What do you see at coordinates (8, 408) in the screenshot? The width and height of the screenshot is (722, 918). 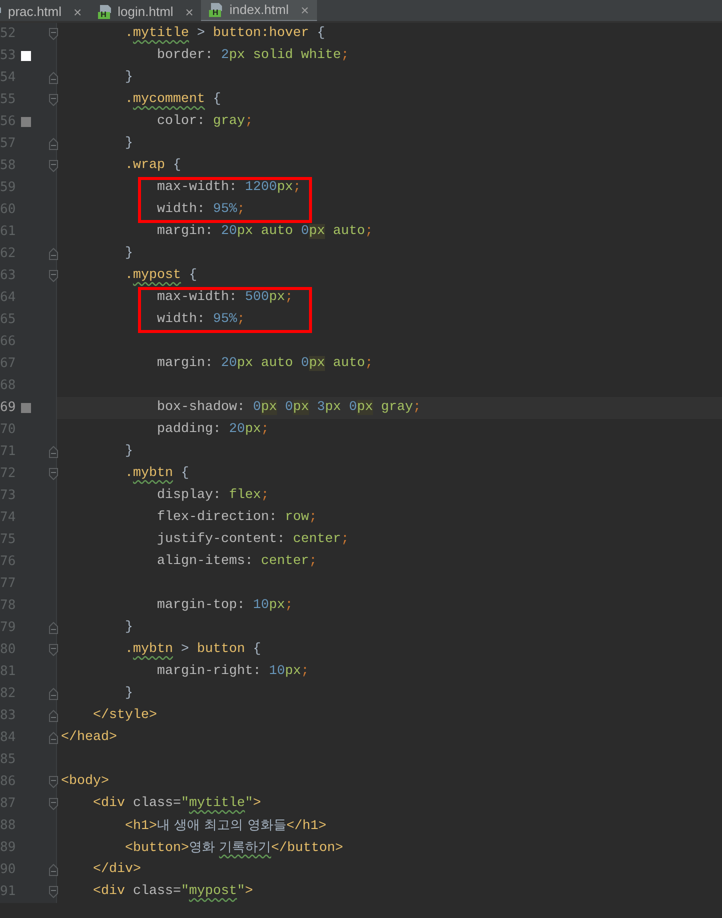 I see `line-number: 69` at bounding box center [8, 408].